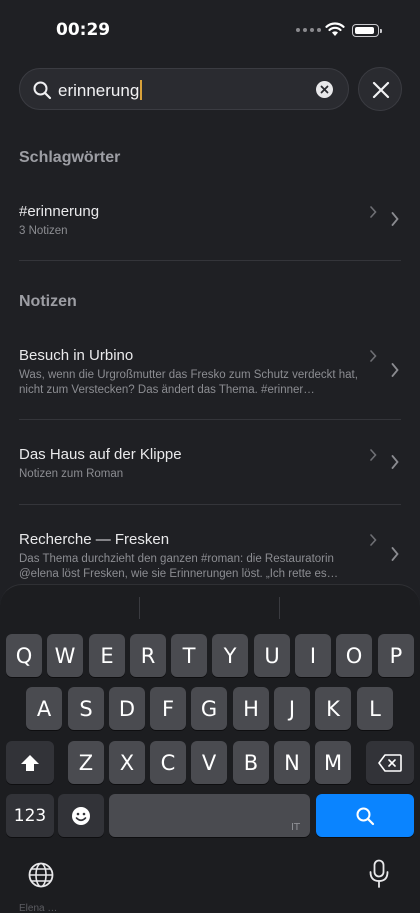 This screenshot has width=420, height=913. I want to click on key-u: U, so click(272, 655).